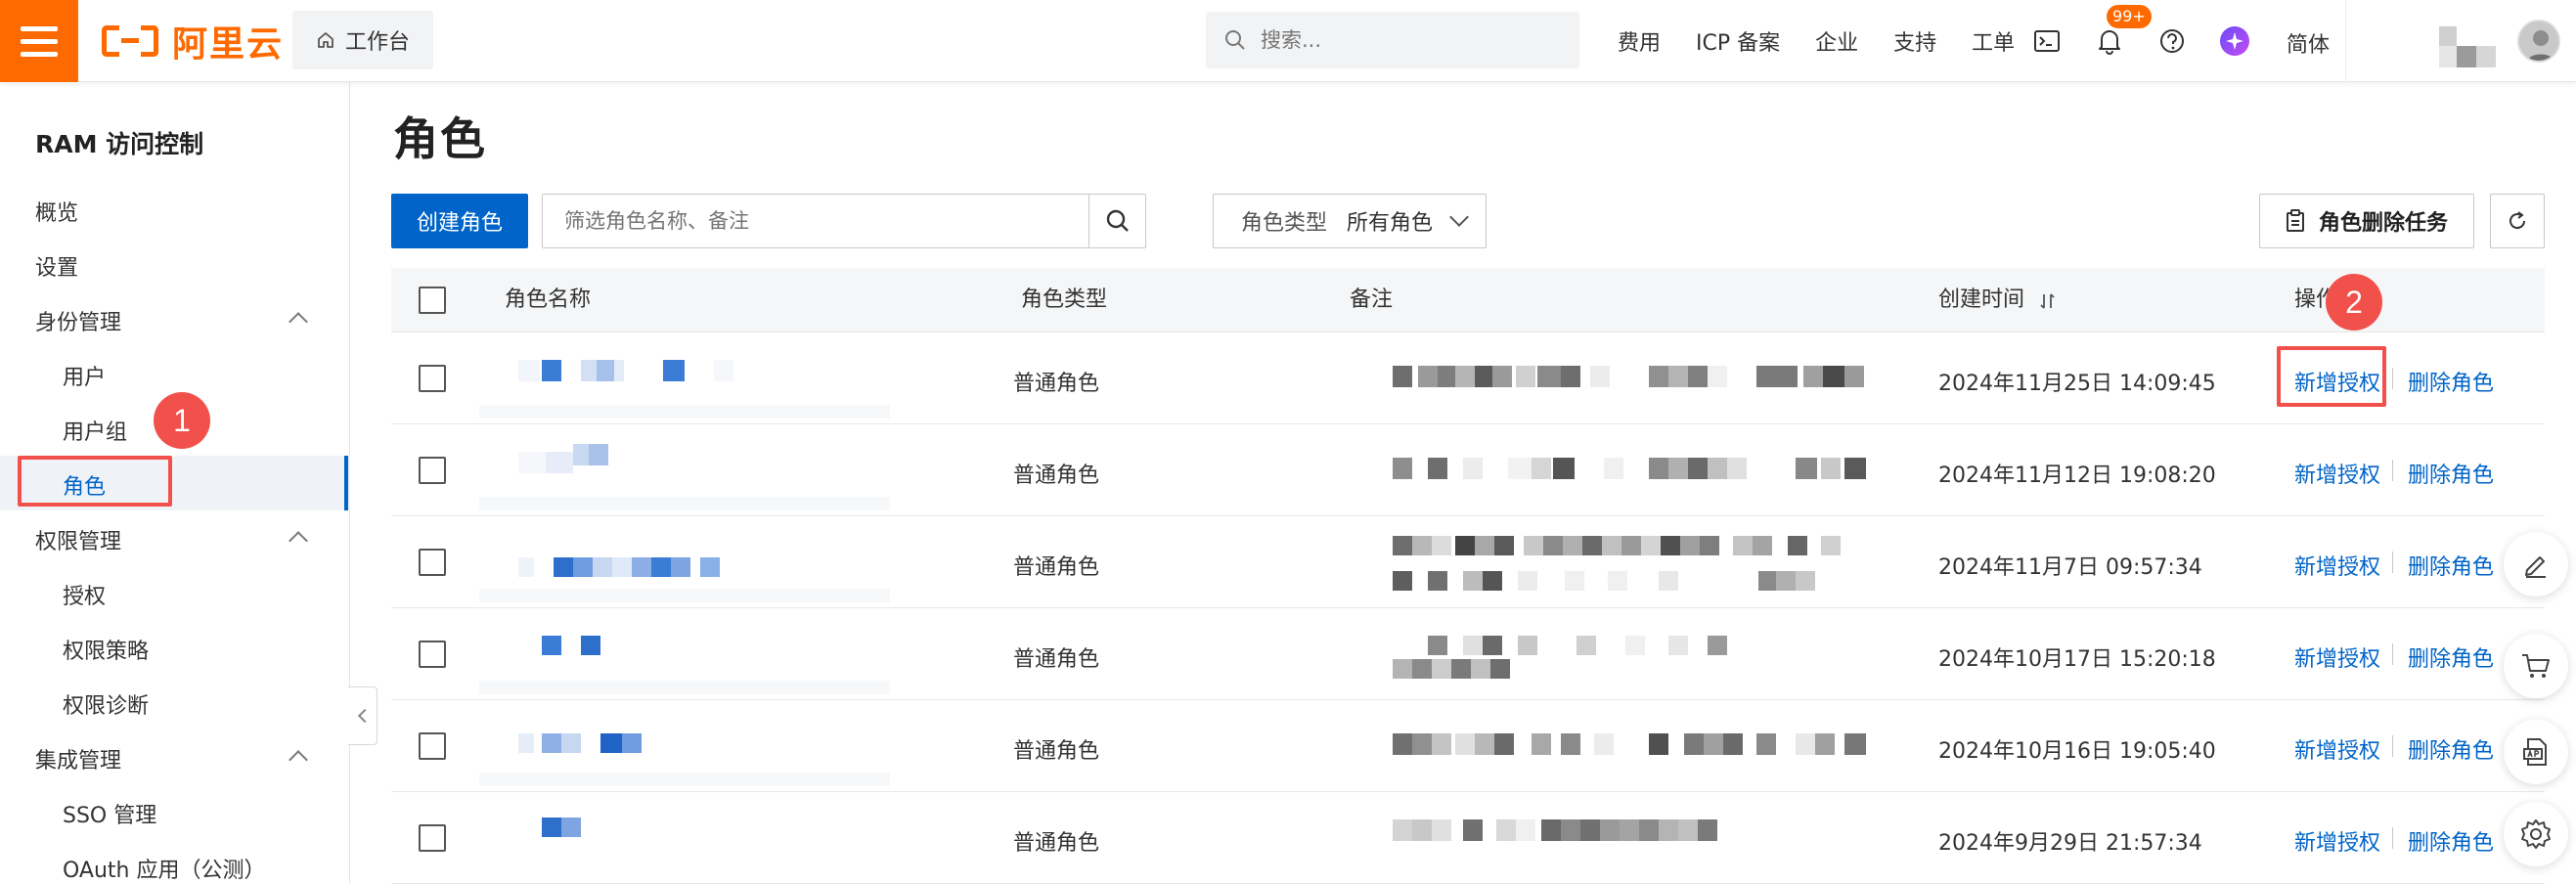  I want to click on settings-tool, so click(2536, 834).